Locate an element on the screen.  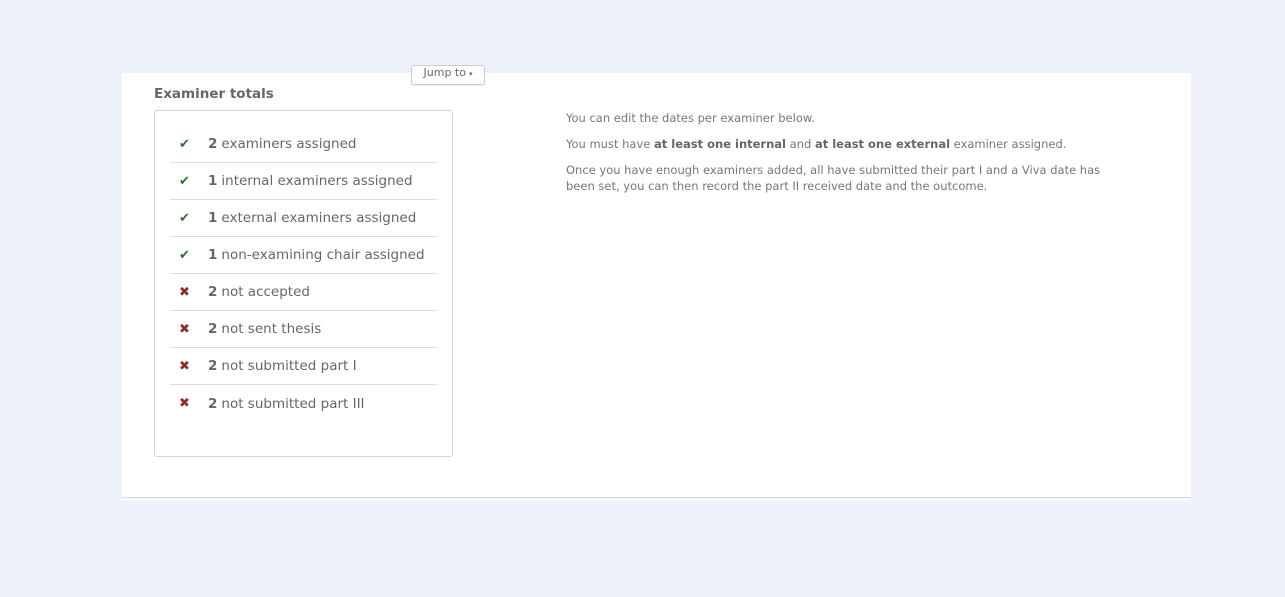
totals-label: not submitted part III is located at coordinates (293, 403).